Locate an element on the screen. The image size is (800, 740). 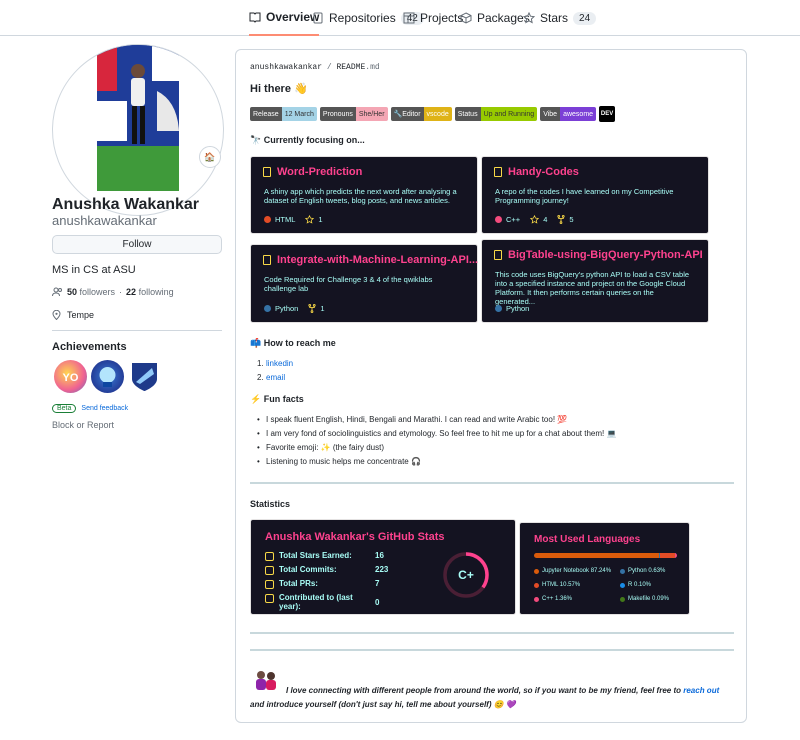
shield-badge: Vibe awesome is located at coordinates (568, 114).